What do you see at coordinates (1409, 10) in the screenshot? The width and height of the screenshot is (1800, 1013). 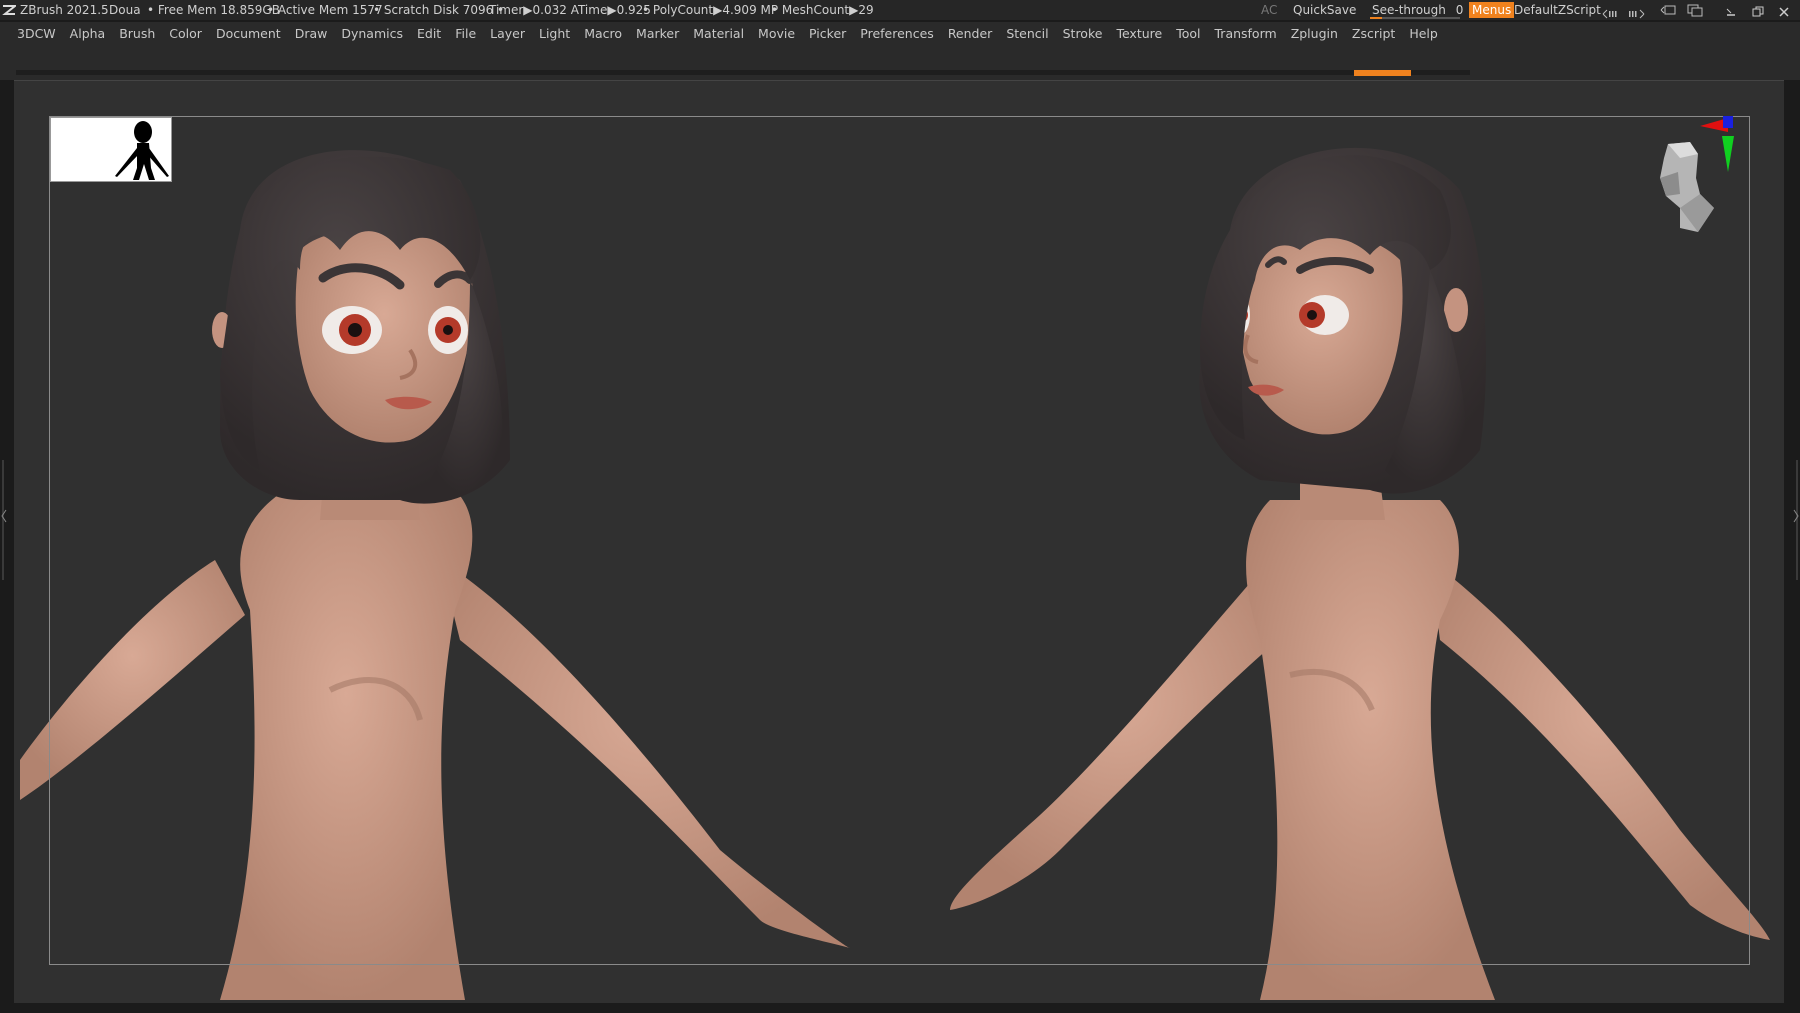 I see `see-through-label: See-through` at bounding box center [1409, 10].